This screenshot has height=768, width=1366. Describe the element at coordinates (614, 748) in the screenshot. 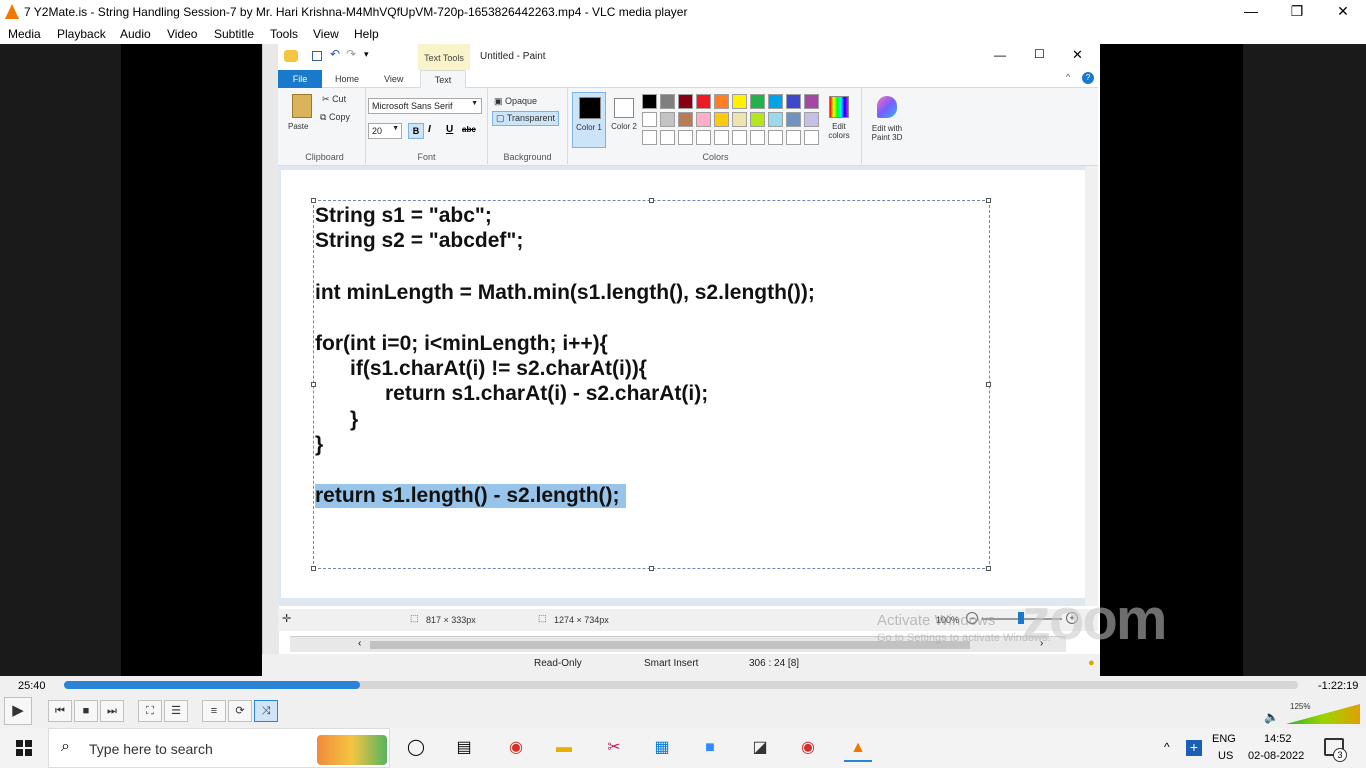

I see `snipping-tool-icon: ✂` at that location.